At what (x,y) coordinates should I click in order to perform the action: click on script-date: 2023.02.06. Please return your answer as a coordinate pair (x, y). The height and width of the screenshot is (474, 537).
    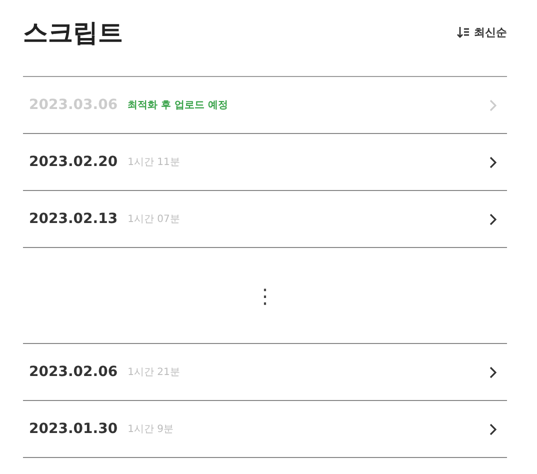
    Looking at the image, I should click on (73, 372).